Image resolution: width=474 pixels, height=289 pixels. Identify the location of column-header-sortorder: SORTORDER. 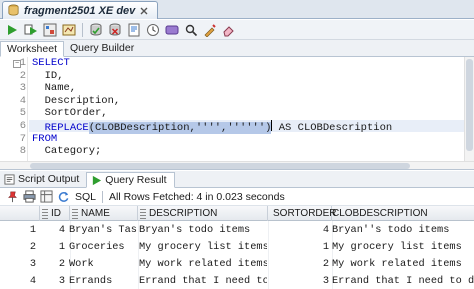
(302, 213).